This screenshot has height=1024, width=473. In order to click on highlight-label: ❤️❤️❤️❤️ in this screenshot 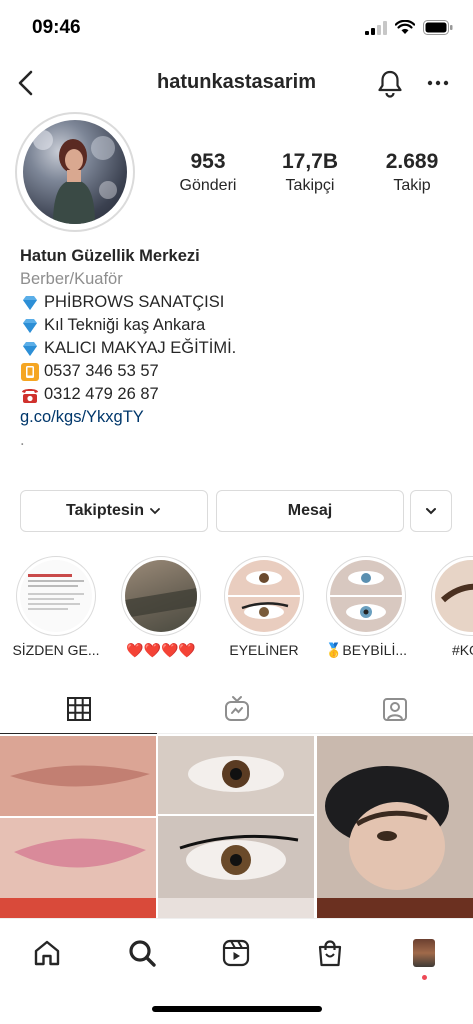, I will do `click(161, 650)`.